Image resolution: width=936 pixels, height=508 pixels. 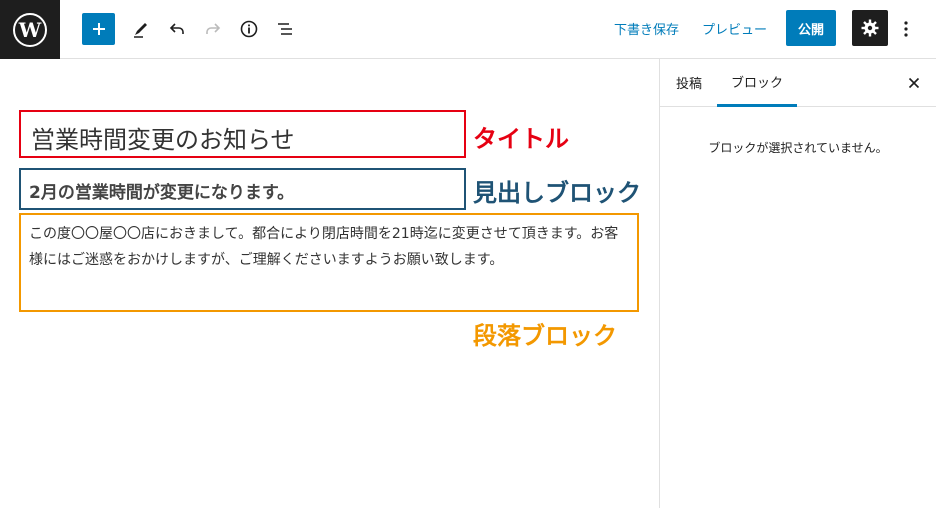 I want to click on post-title-block: 営業時間変更のお知らせ, so click(x=242, y=134).